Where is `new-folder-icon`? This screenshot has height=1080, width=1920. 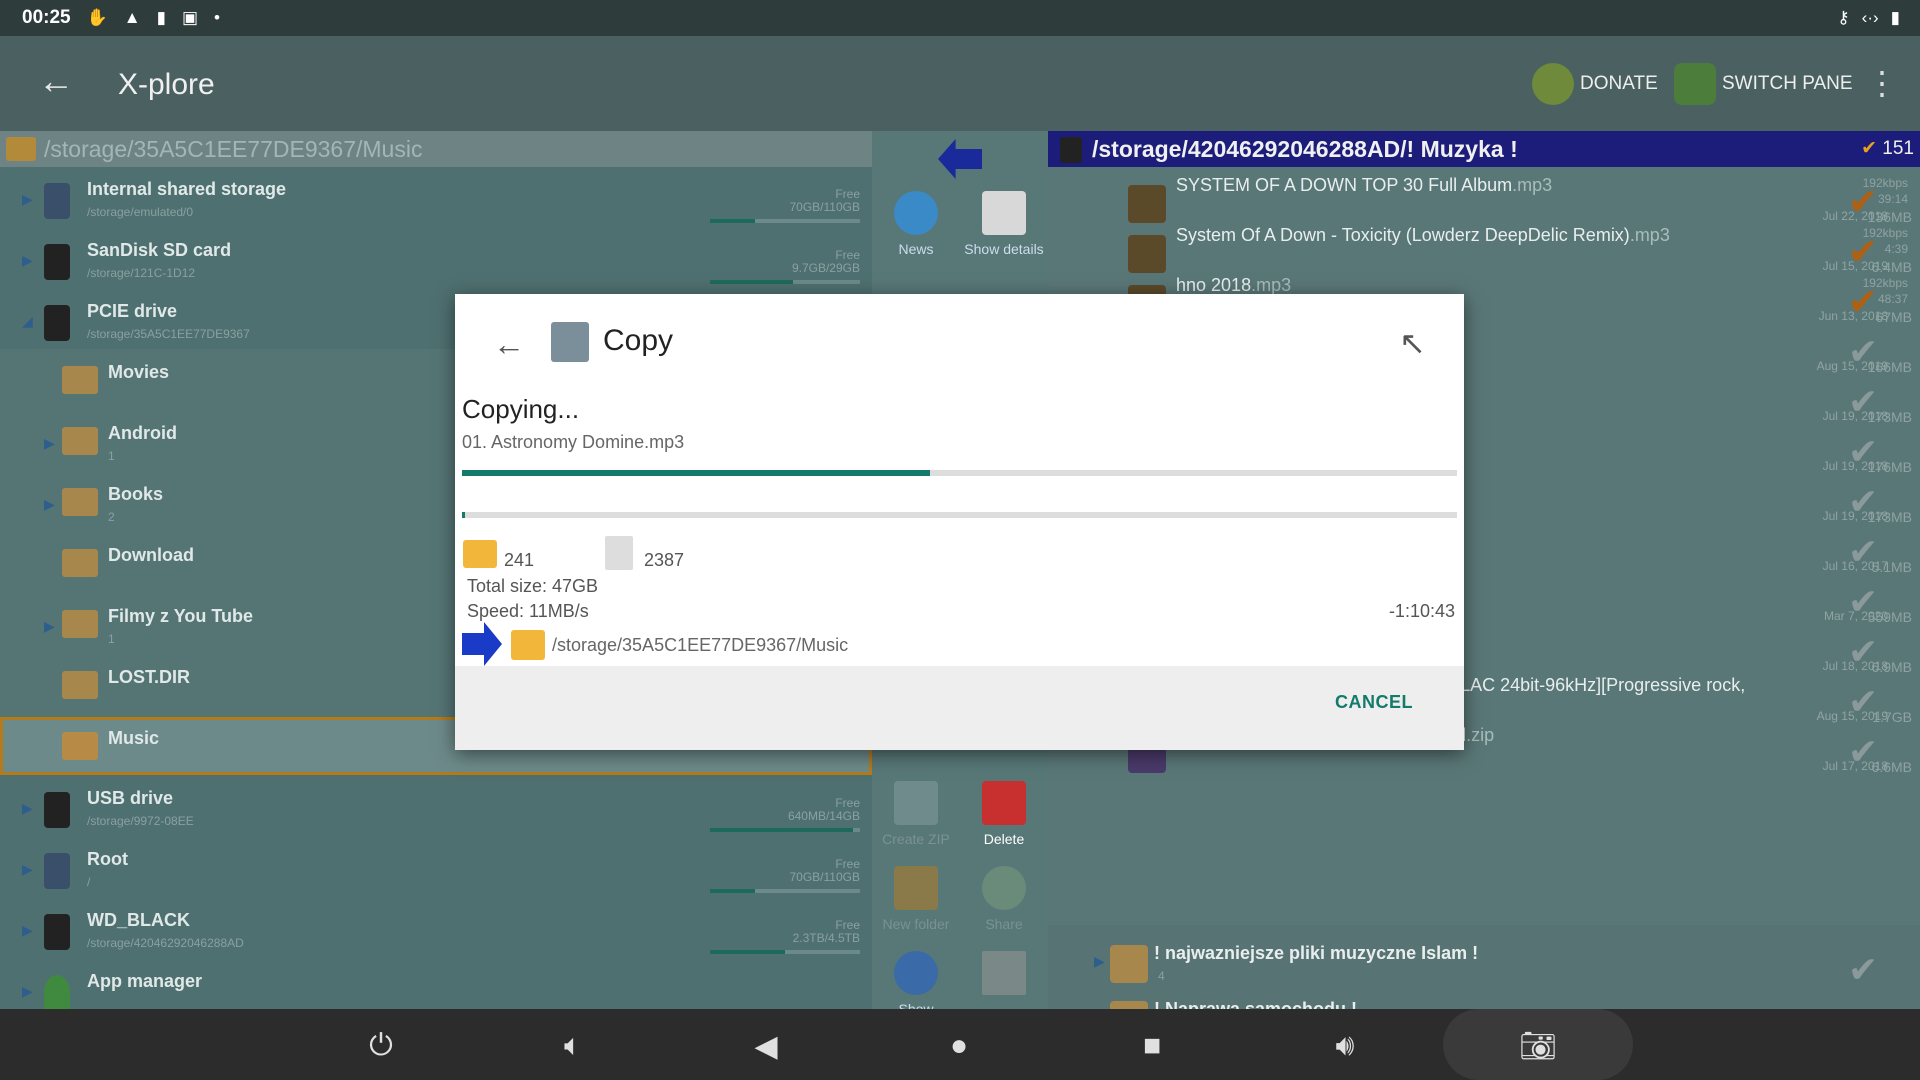
new-folder-icon is located at coordinates (916, 888).